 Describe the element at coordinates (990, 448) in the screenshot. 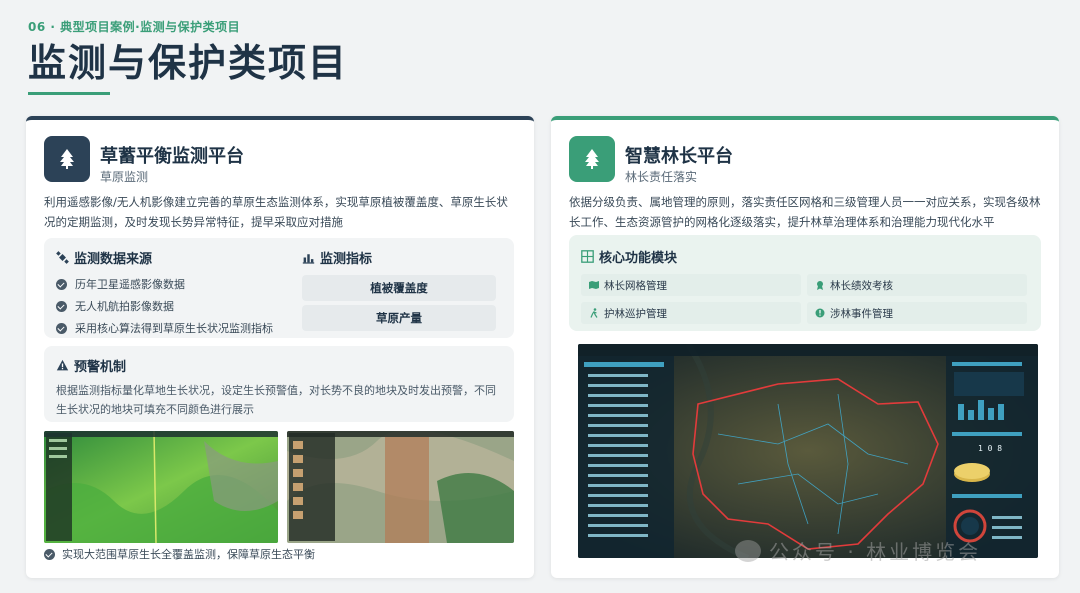

I see `dashboard-counter: 1 0 8` at that location.